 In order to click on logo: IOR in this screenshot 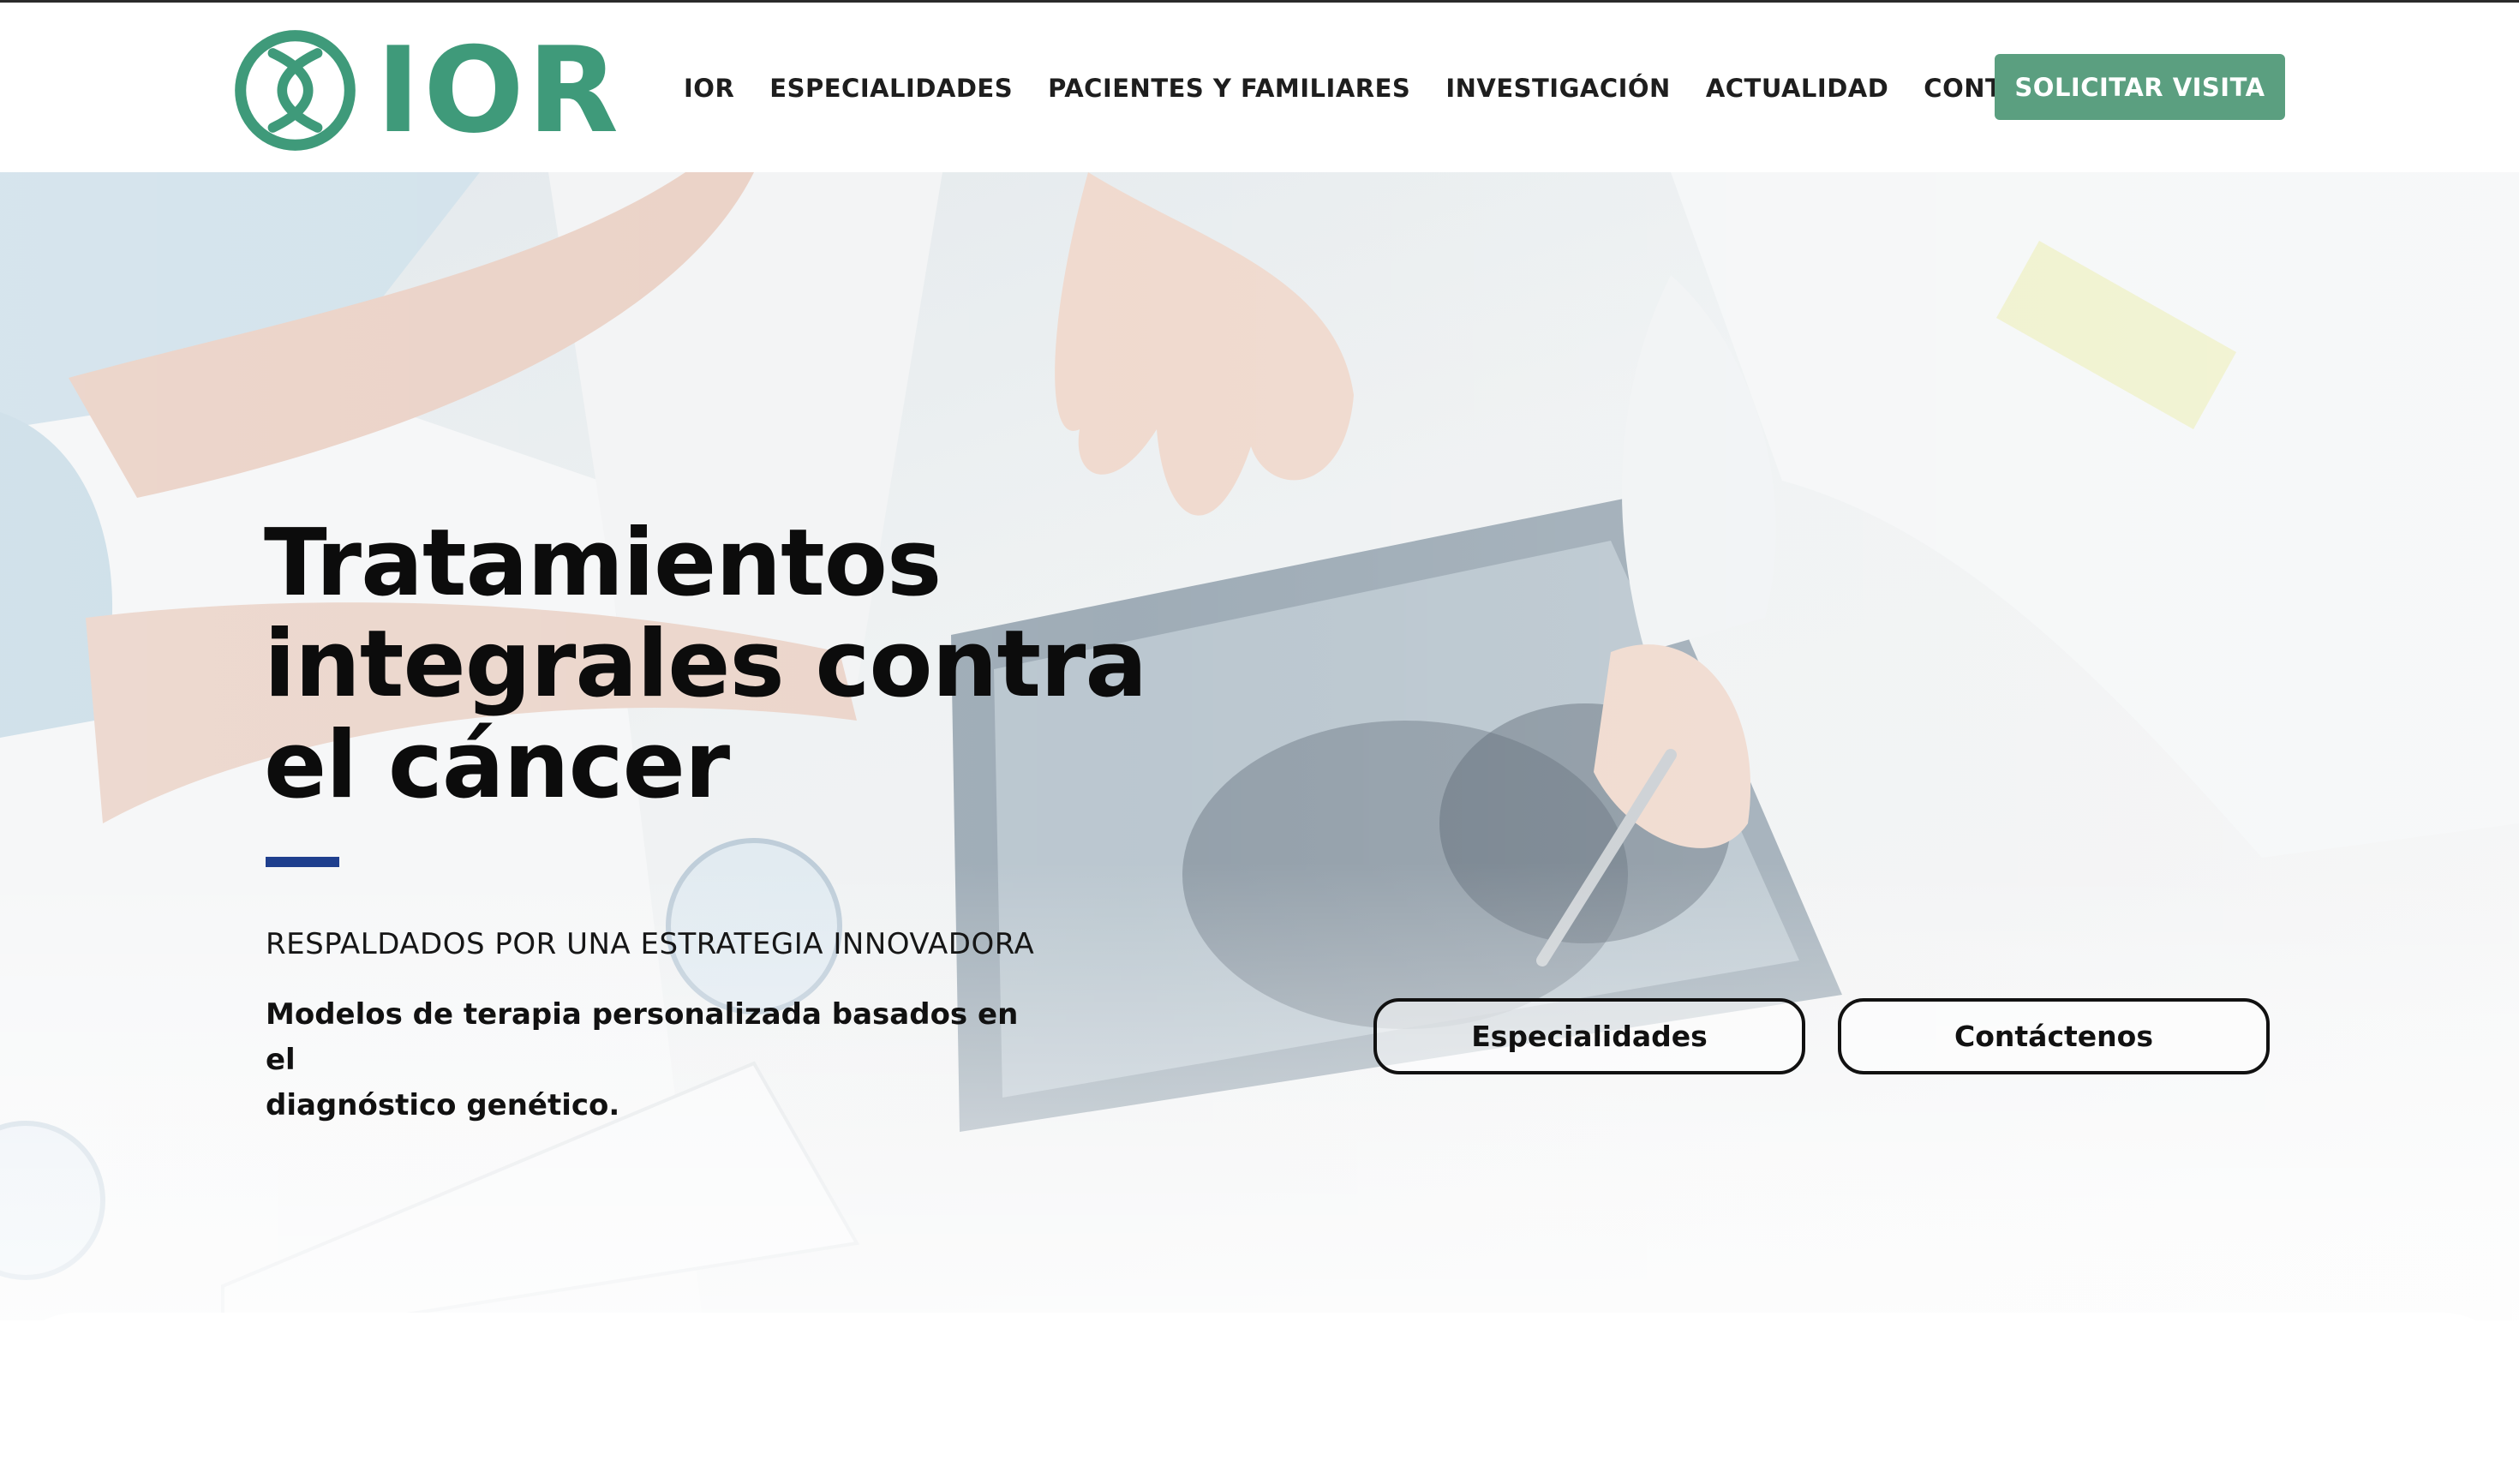, I will do `click(427, 90)`.